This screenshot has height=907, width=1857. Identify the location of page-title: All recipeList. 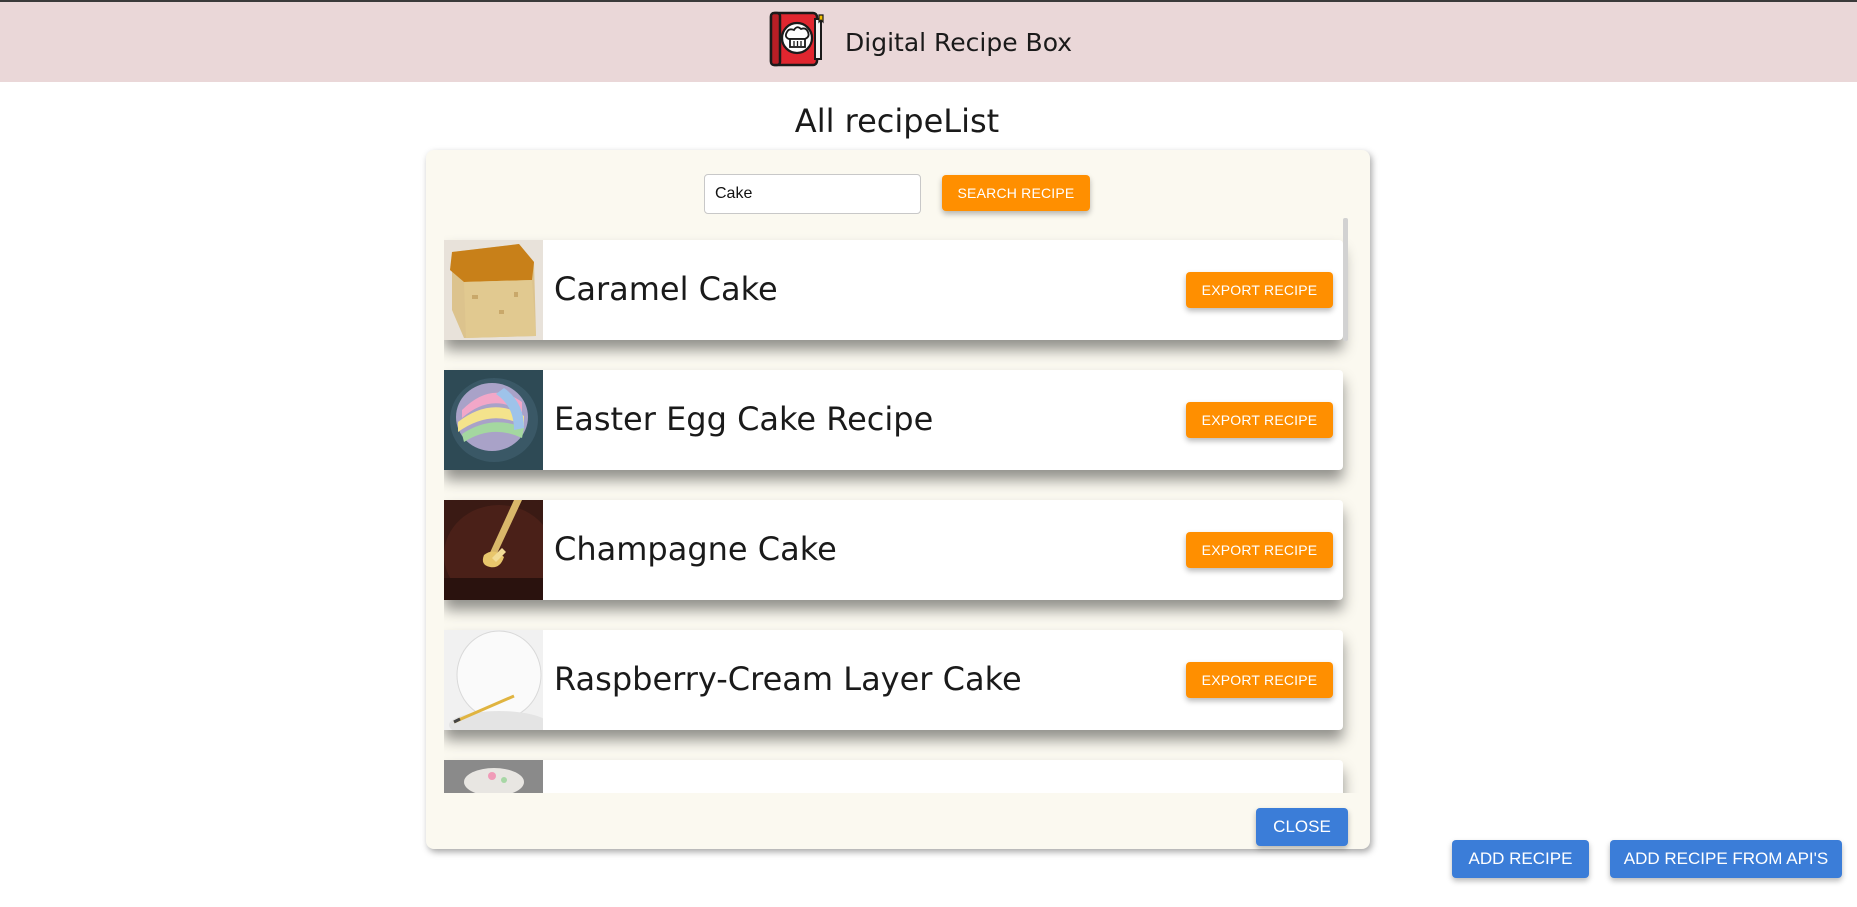
(897, 121).